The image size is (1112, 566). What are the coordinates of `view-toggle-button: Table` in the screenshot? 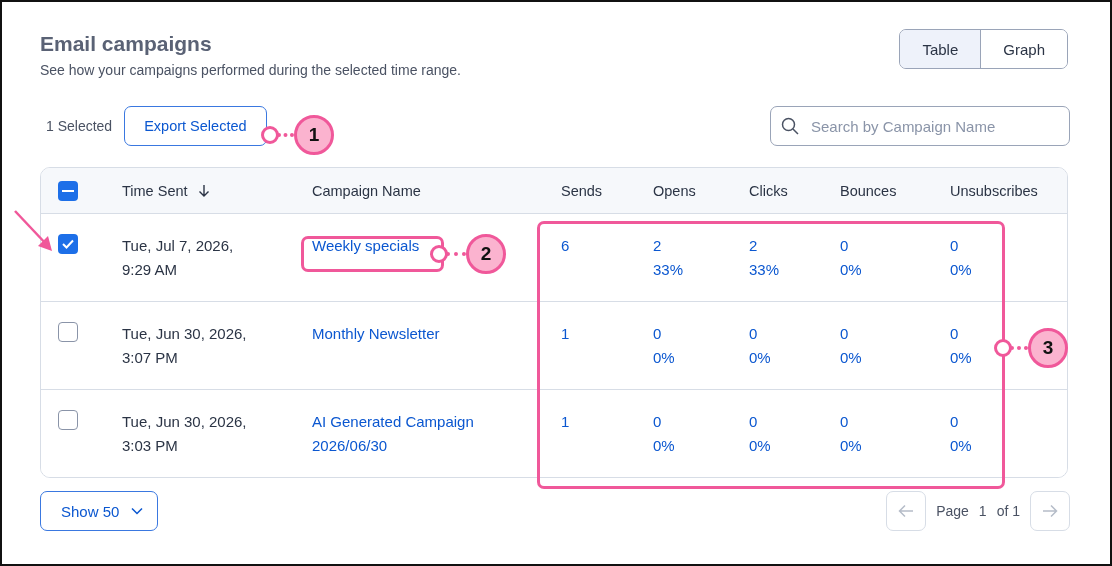 It's located at (940, 49).